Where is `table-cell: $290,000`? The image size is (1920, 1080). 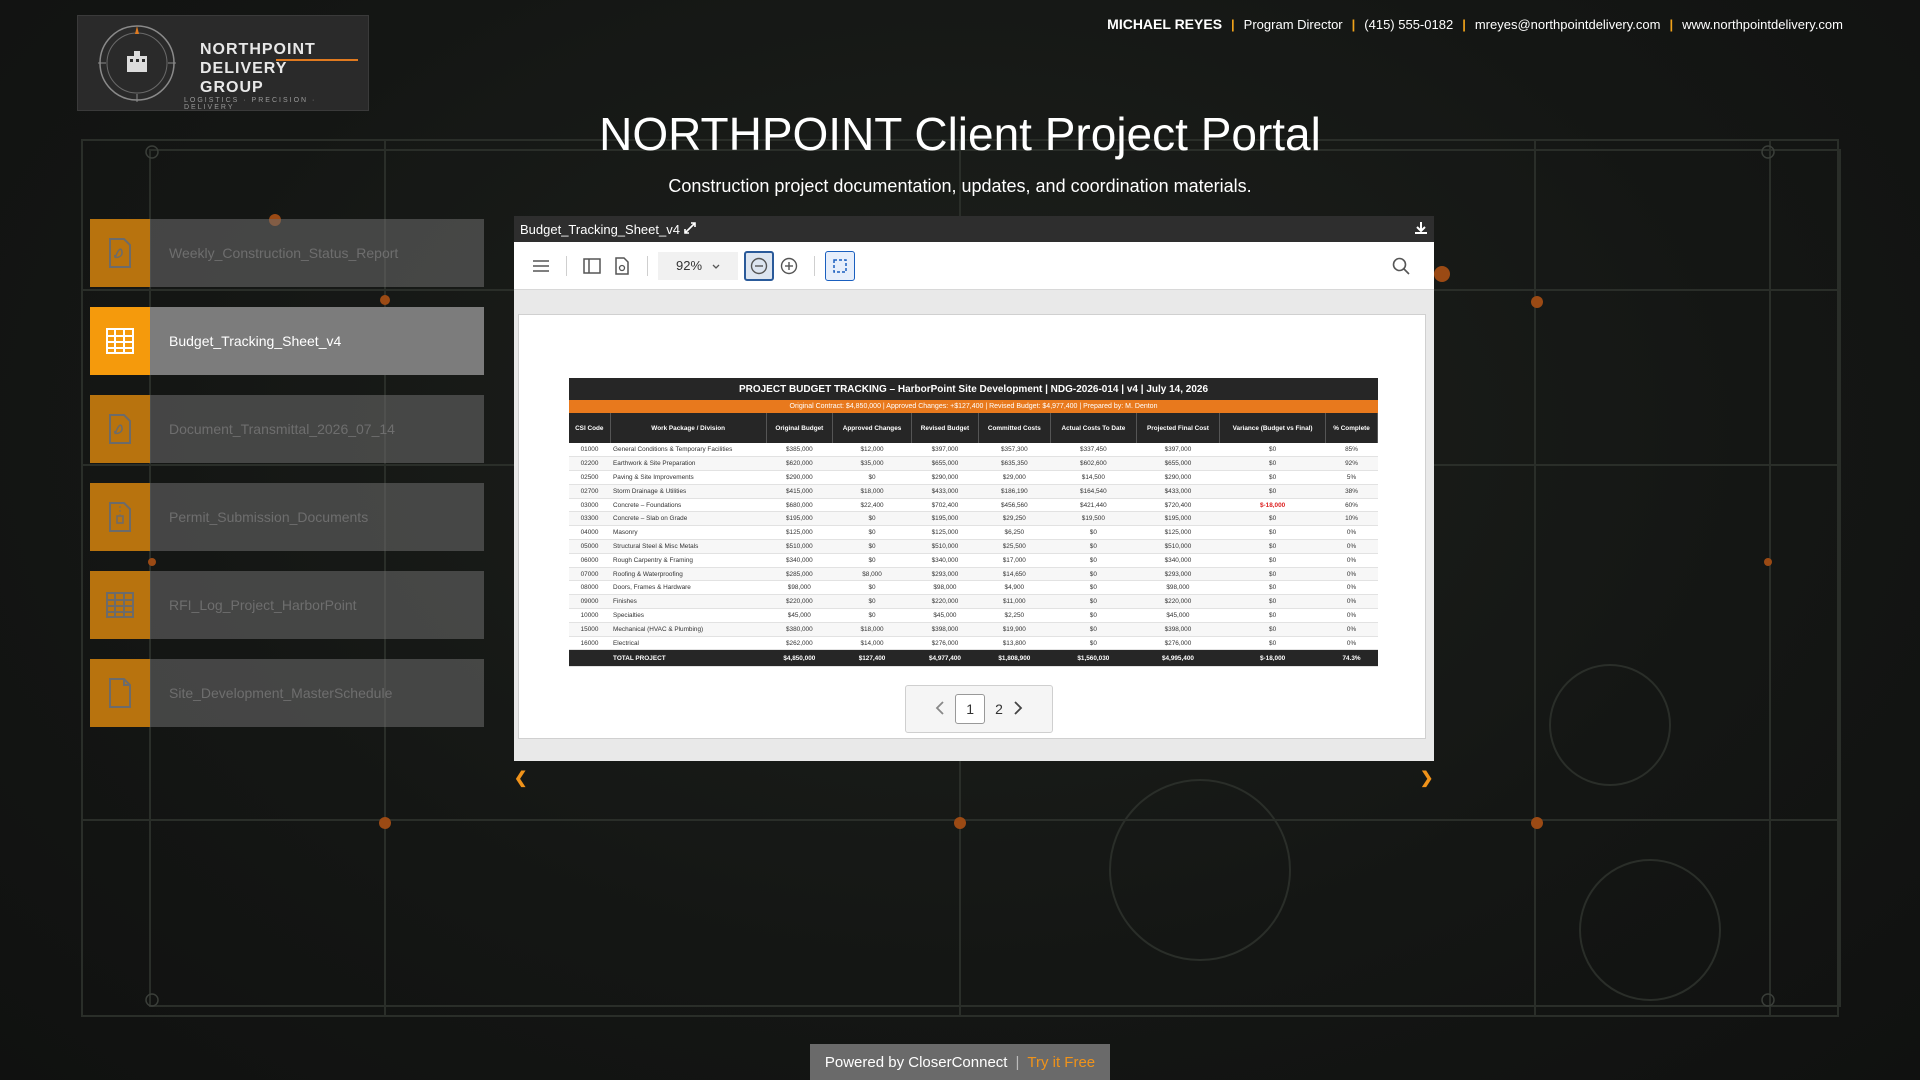
table-cell: $290,000 is located at coordinates (799, 477).